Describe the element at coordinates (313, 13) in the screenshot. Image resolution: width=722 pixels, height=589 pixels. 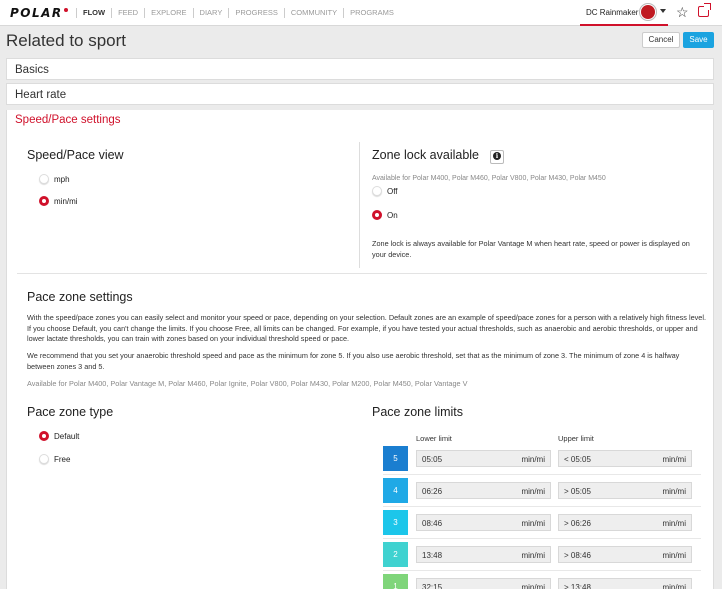
I see `nav-community: COMMUNITY` at that location.